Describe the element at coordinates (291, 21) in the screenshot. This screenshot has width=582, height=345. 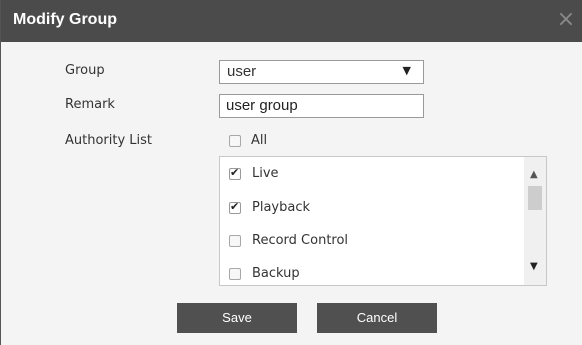
I see `dialog-titlebar: Modify Group ×` at that location.